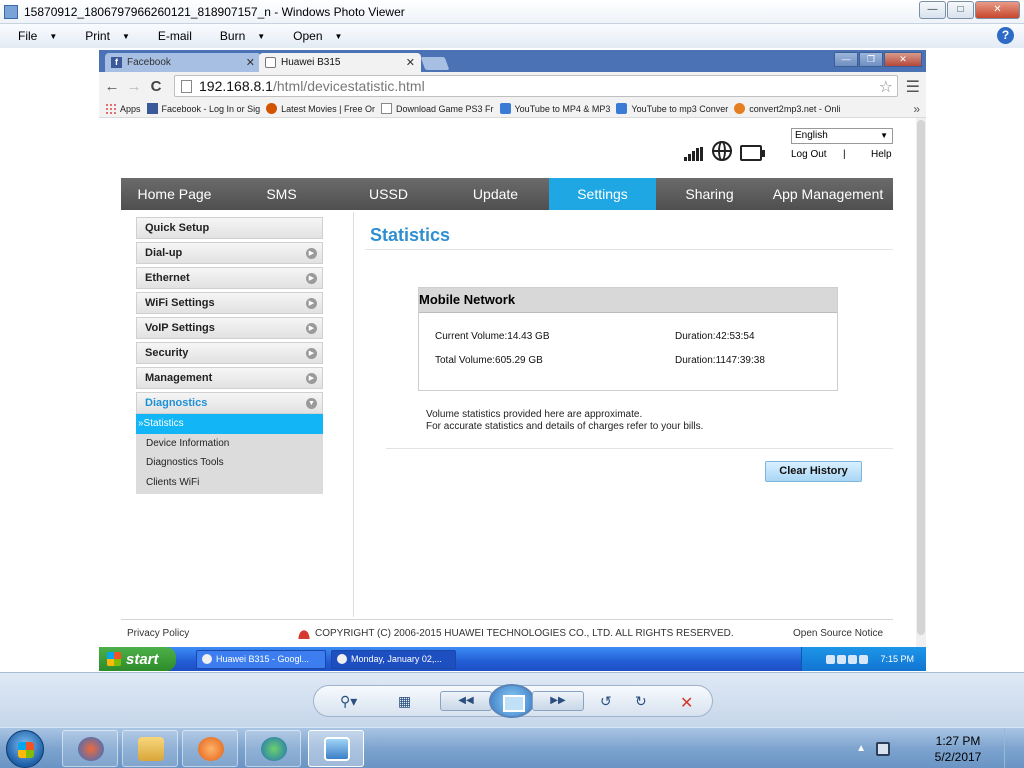  I want to click on content-rule, so click(639, 448).